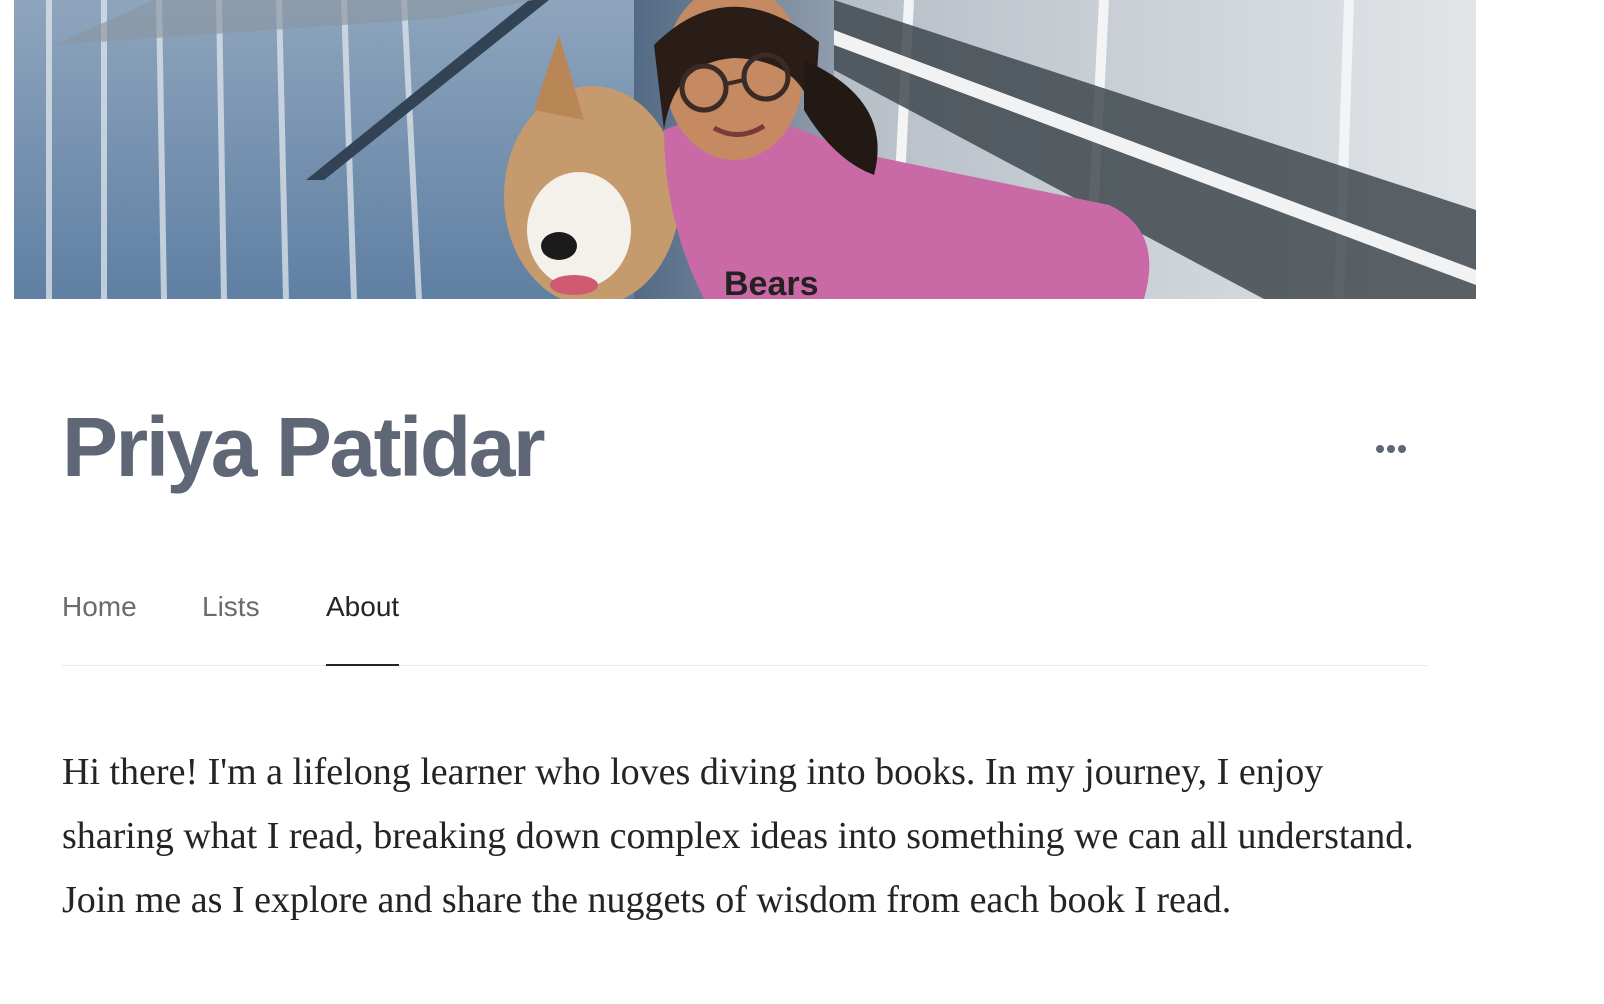 The image size is (1604, 1004). I want to click on tab-about: About, so click(363, 625).